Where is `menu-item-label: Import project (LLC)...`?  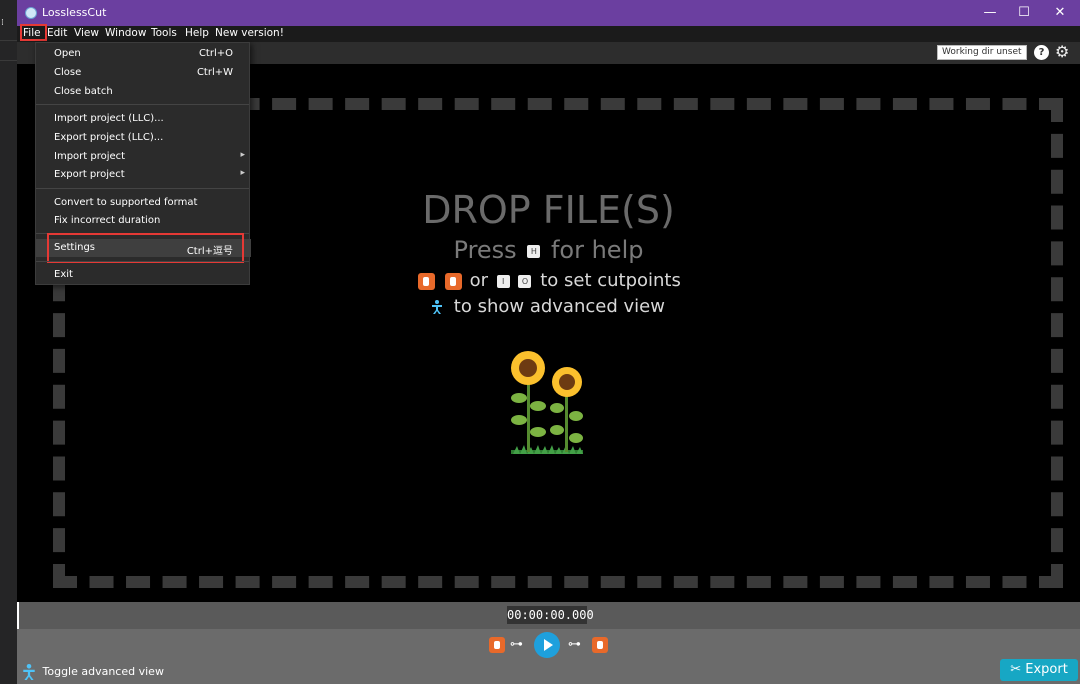
menu-item-label: Import project (LLC)... is located at coordinates (109, 118).